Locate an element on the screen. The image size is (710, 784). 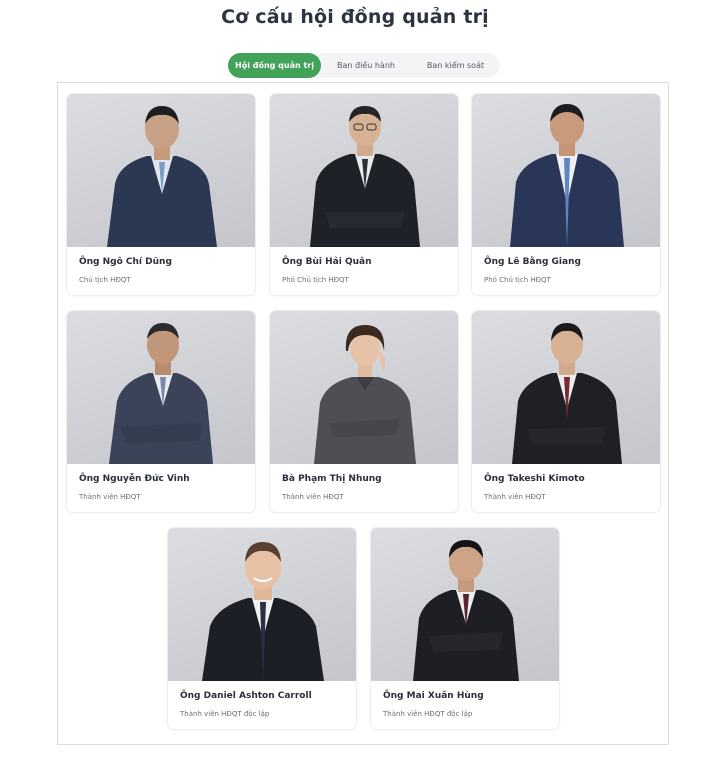
tab-supervisory-board: Ban kiểm soát is located at coordinates (455, 65).